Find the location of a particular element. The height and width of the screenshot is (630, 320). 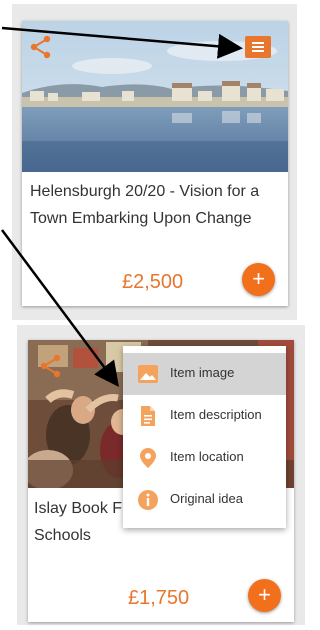

location-pin-icon is located at coordinates (148, 458).